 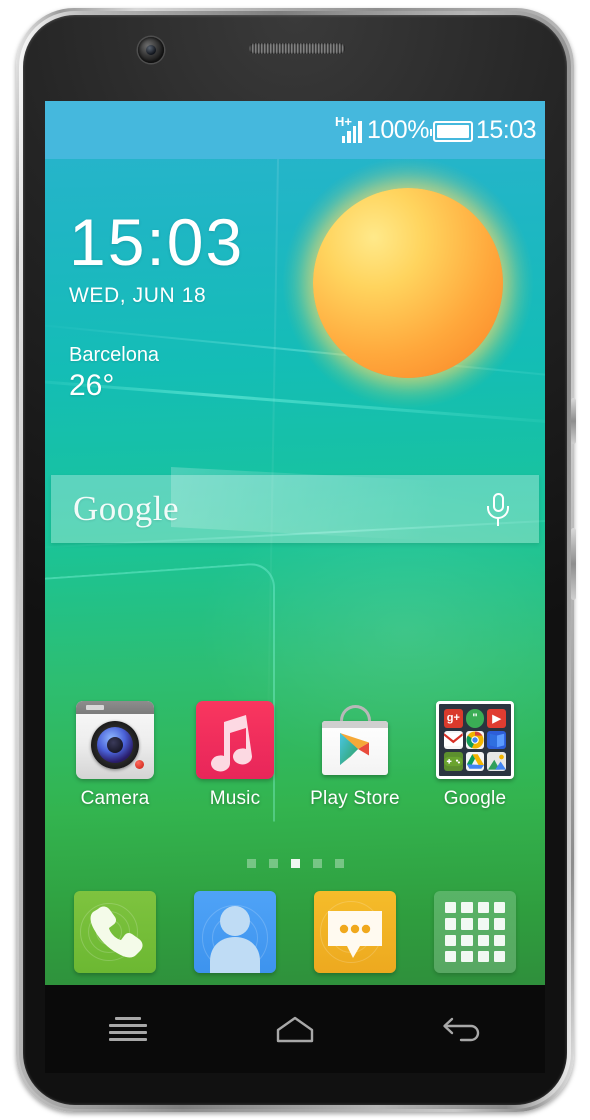 What do you see at coordinates (496, 718) in the screenshot?
I see `youtube-icon: ▶` at bounding box center [496, 718].